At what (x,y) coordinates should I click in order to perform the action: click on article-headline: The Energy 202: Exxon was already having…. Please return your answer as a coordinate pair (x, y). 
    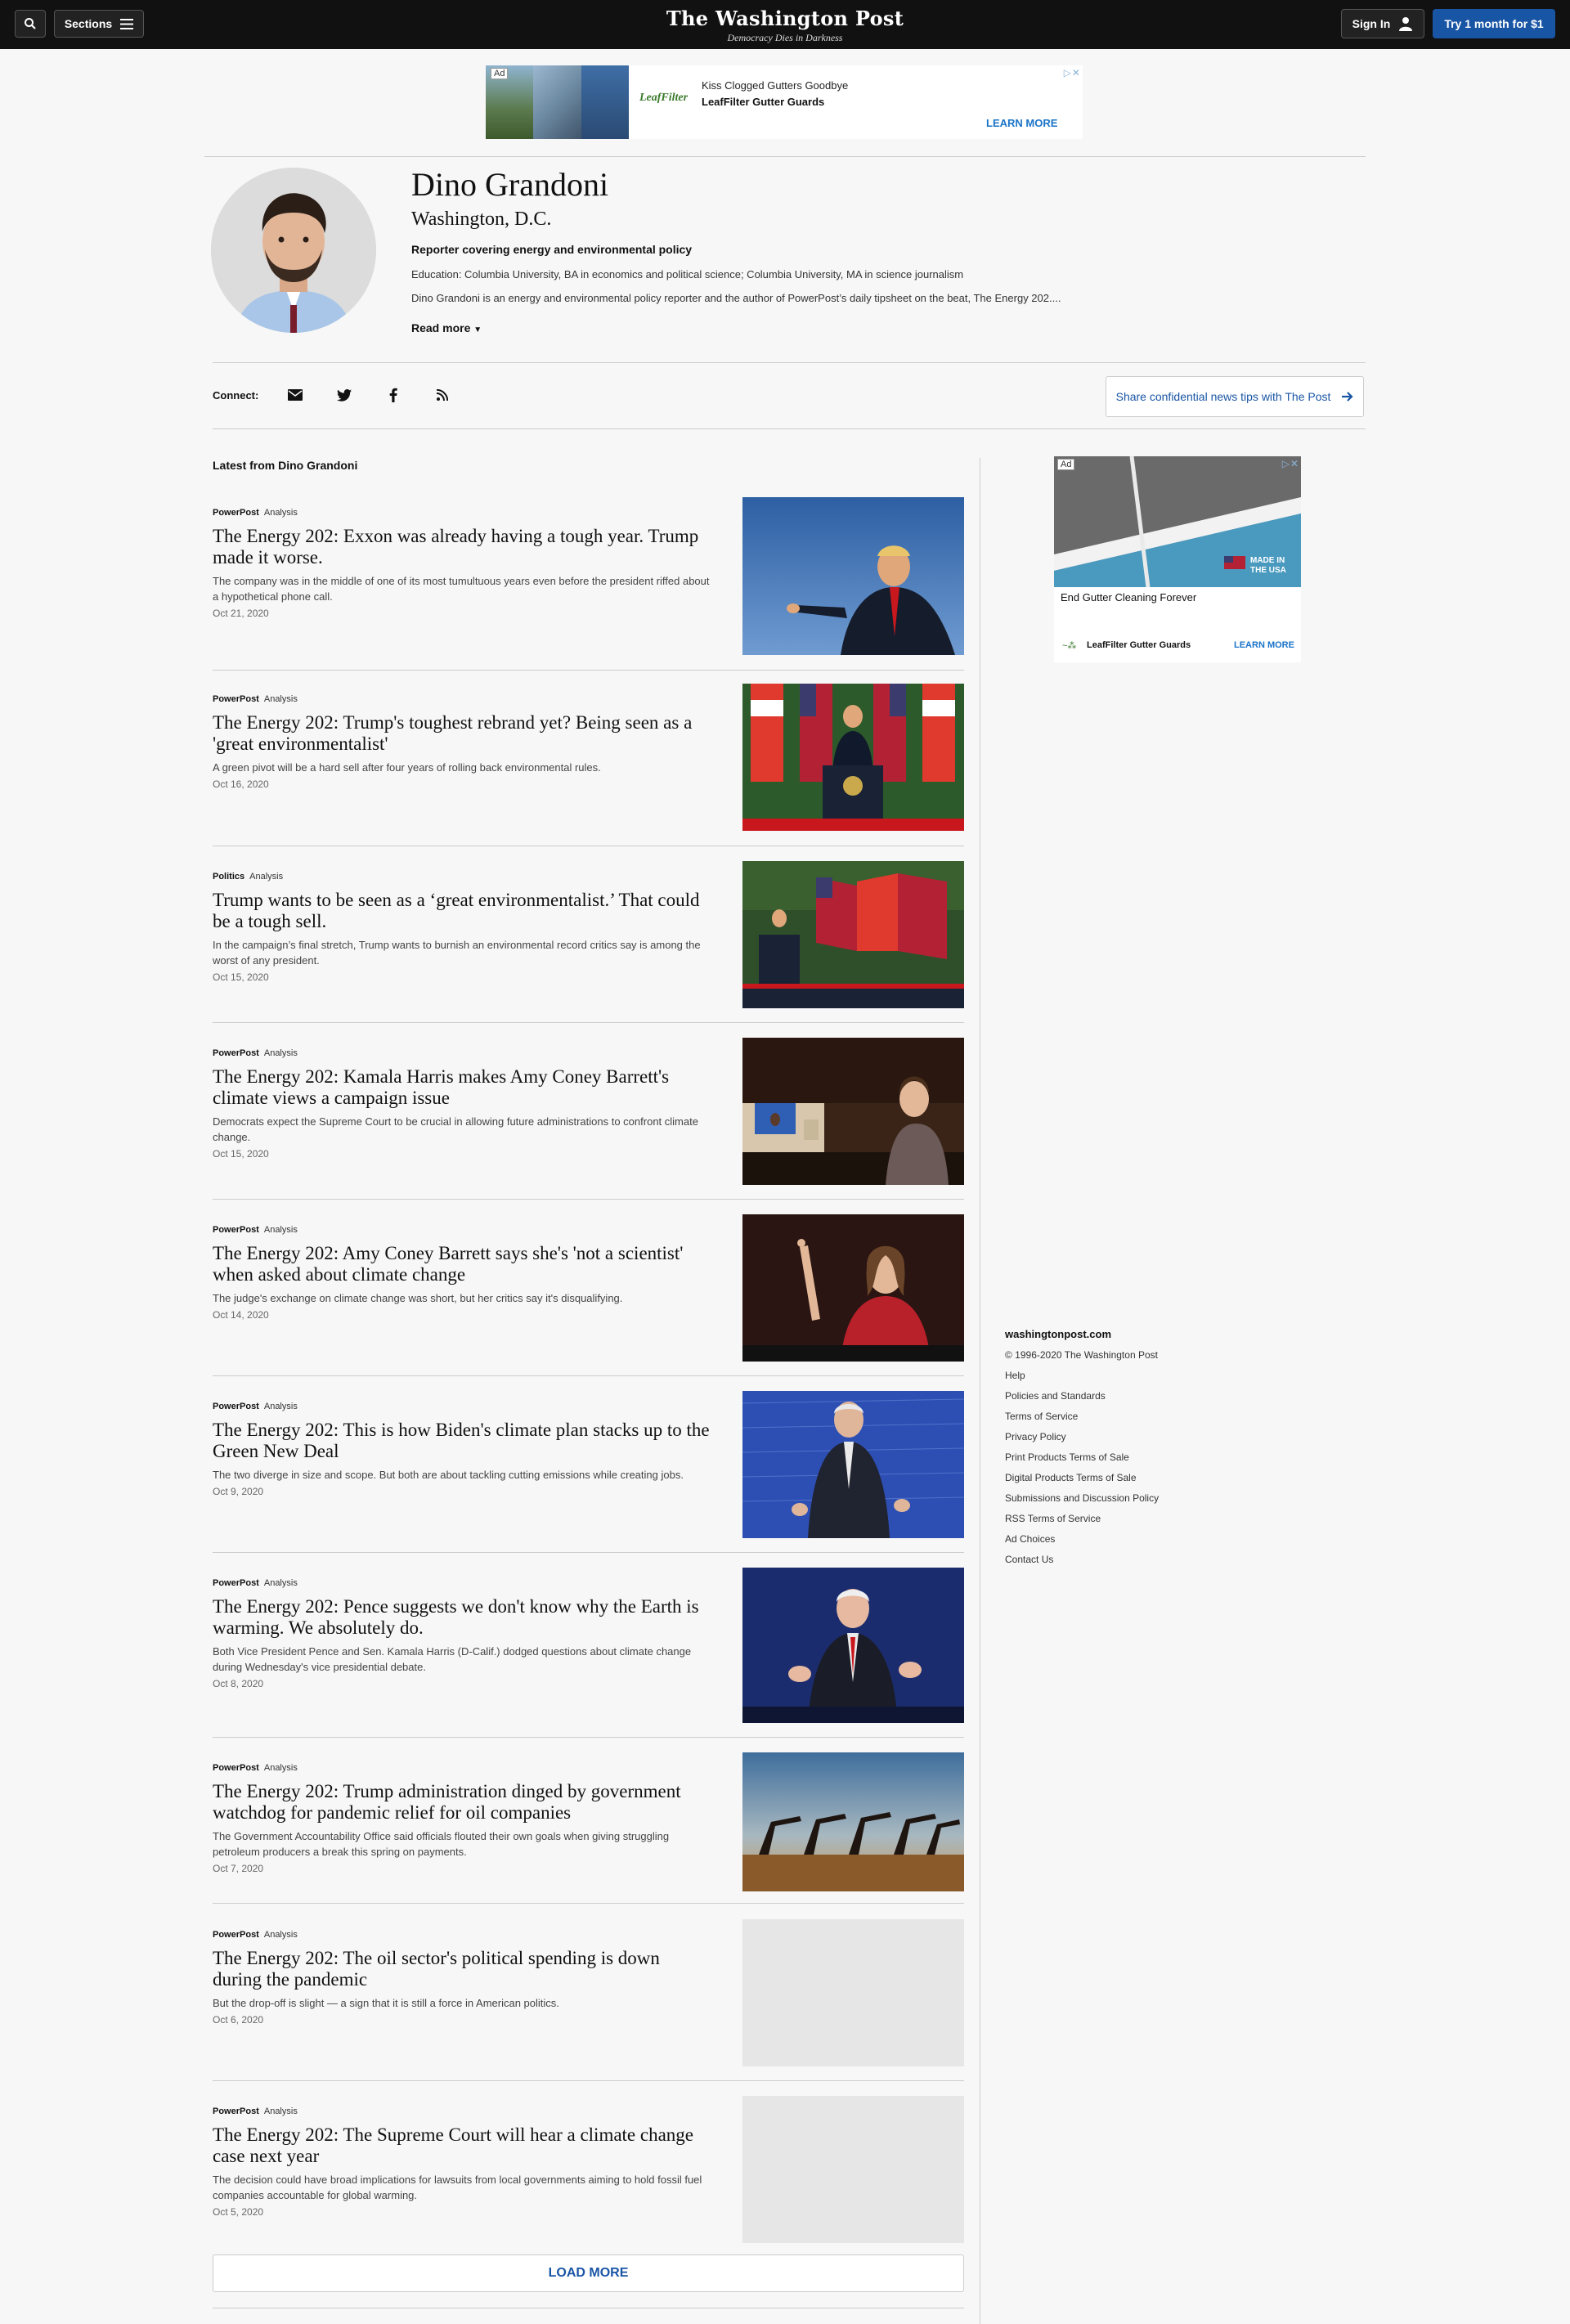
    Looking at the image, I should click on (462, 547).